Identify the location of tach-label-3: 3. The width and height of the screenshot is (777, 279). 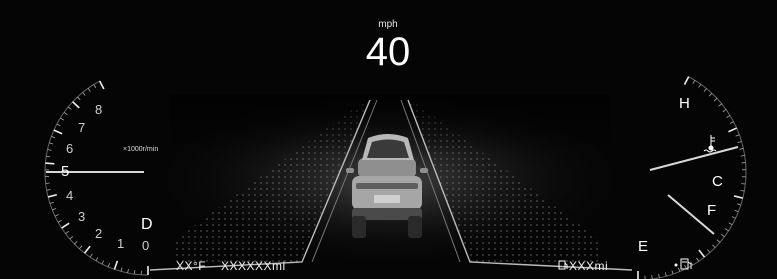
(82, 216).